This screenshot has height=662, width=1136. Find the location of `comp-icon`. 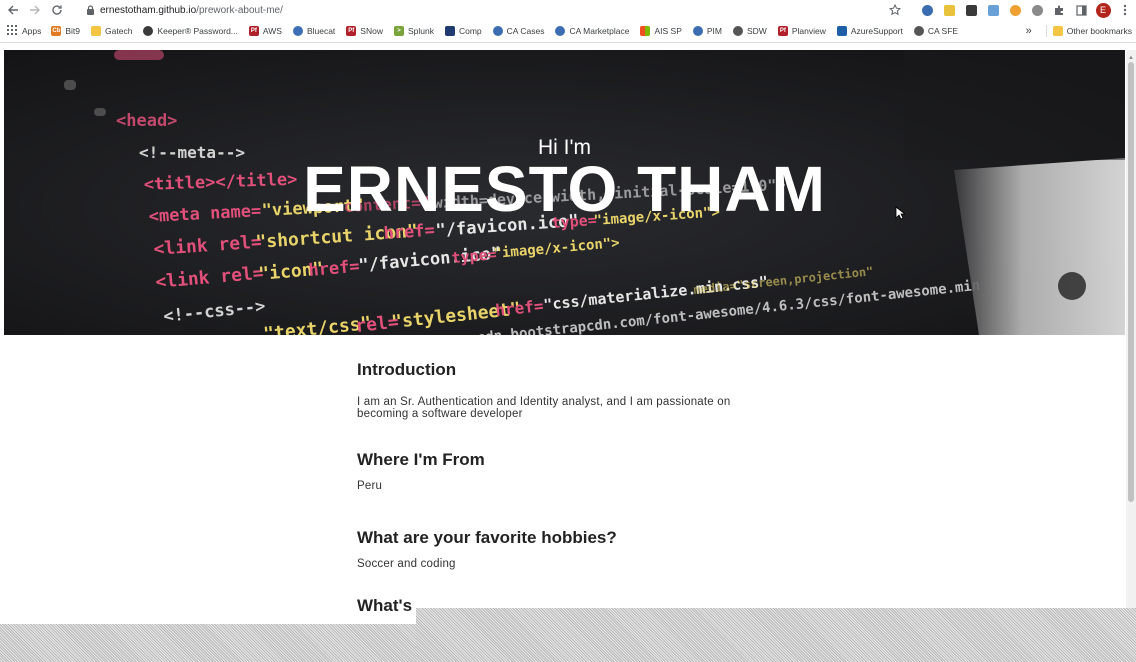

comp-icon is located at coordinates (449, 31).